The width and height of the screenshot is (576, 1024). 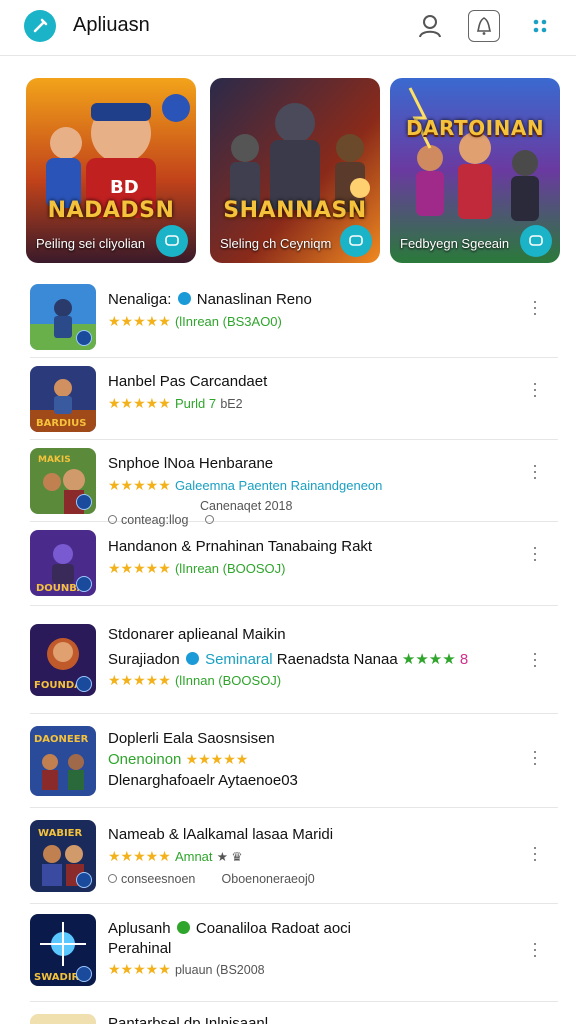 What do you see at coordinates (140, 948) in the screenshot?
I see `app-title-line2: Perahinal` at bounding box center [140, 948].